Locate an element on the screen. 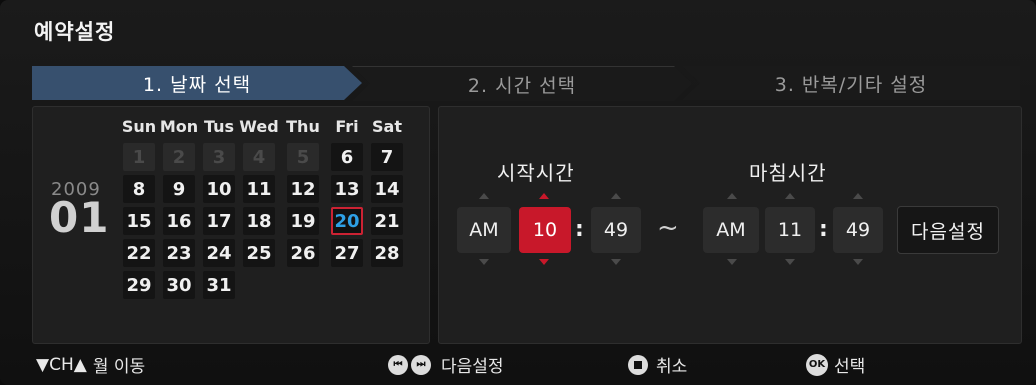 The width and height of the screenshot is (1036, 385). footer-select: OK 선택 is located at coordinates (835, 364).